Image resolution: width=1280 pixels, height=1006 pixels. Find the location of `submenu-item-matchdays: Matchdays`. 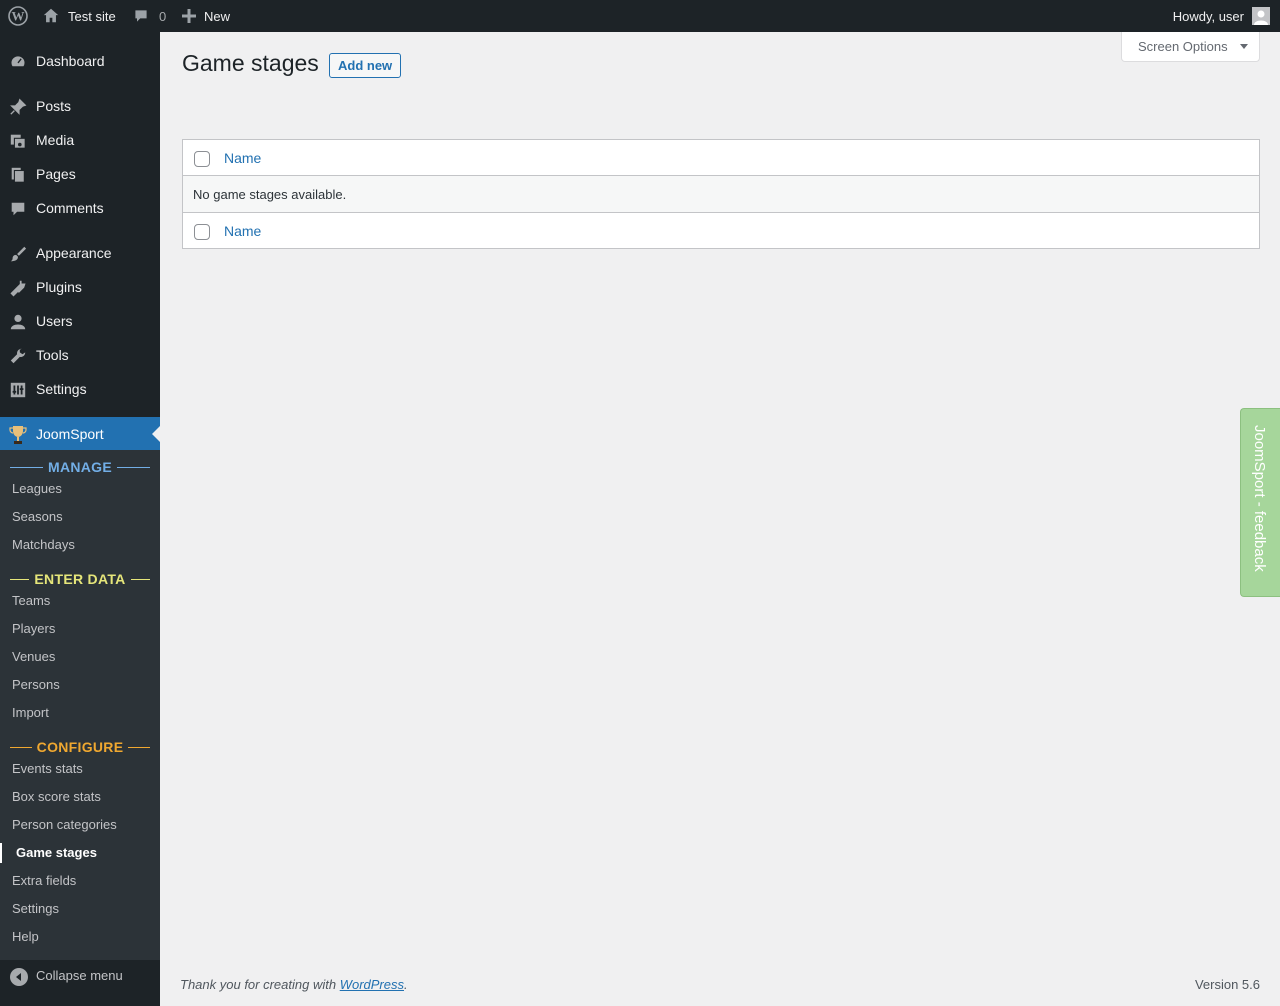

submenu-item-matchdays: Matchdays is located at coordinates (43, 545).